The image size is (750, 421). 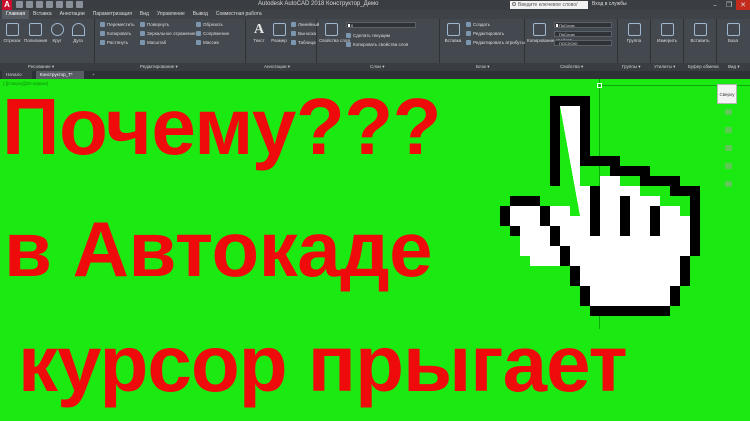 What do you see at coordinates (115, 33) in the screenshot?
I see `copy-button: Копировать` at bounding box center [115, 33].